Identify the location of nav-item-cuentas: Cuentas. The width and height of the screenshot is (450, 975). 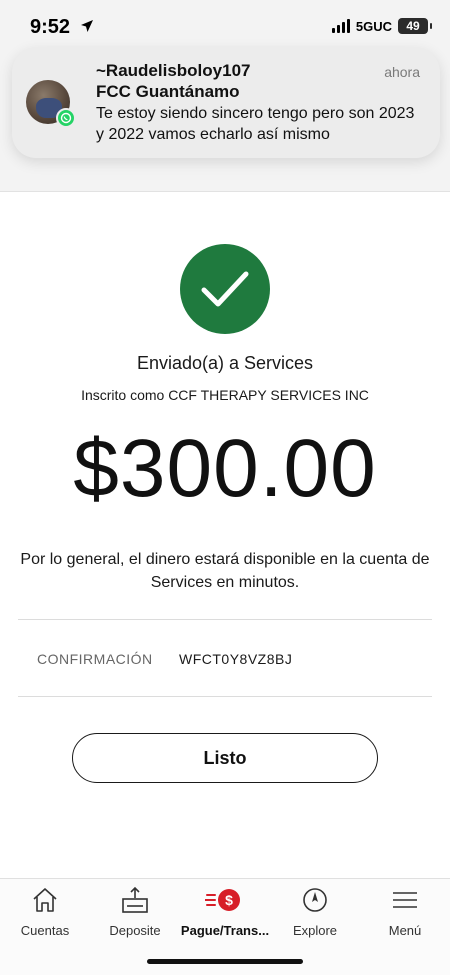
(45, 915).